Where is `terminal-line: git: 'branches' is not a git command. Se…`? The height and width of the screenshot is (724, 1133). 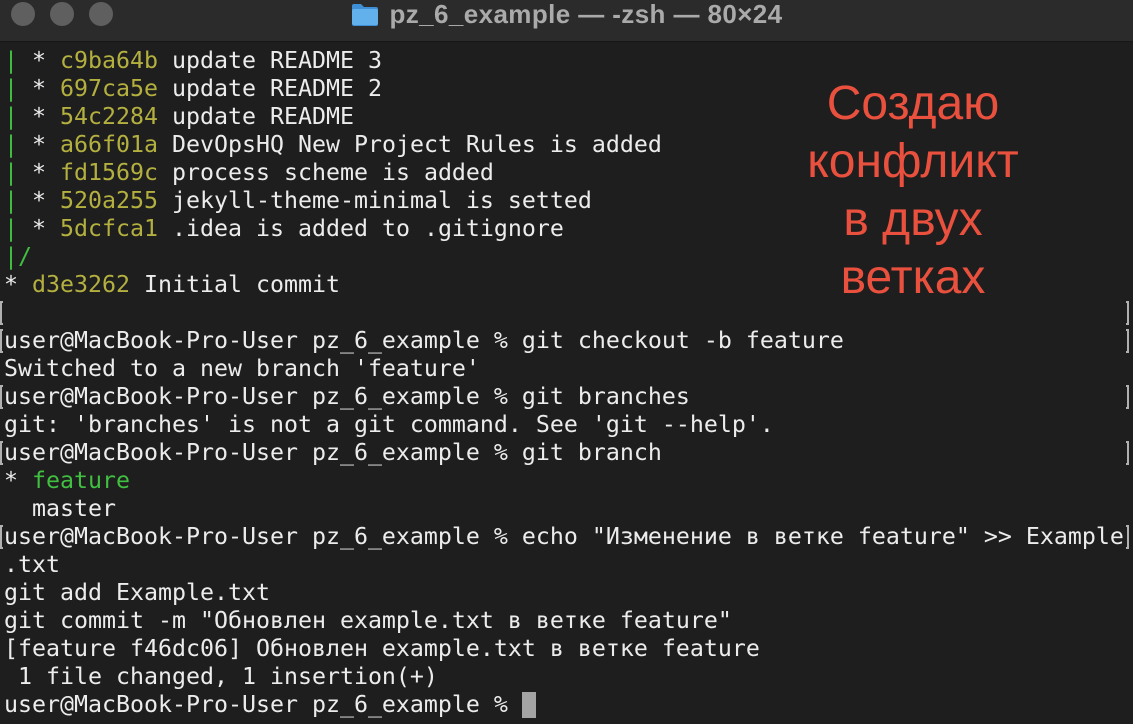
terminal-line: git: 'branches' is not a git command. Se… is located at coordinates (566, 425).